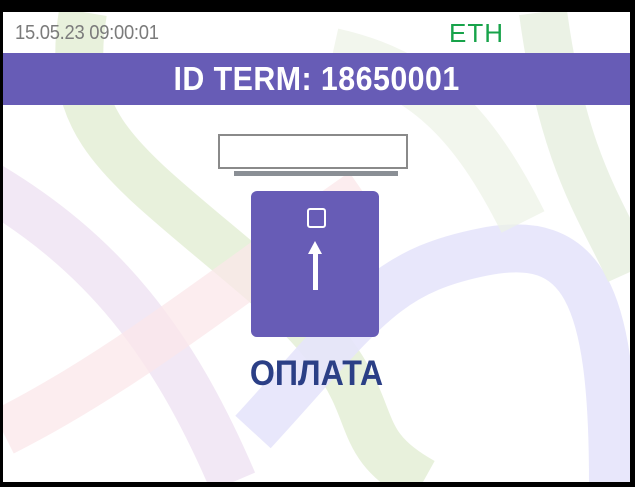 Image resolution: width=635 pixels, height=487 pixels. I want to click on card-slot-icon, so click(313, 151).